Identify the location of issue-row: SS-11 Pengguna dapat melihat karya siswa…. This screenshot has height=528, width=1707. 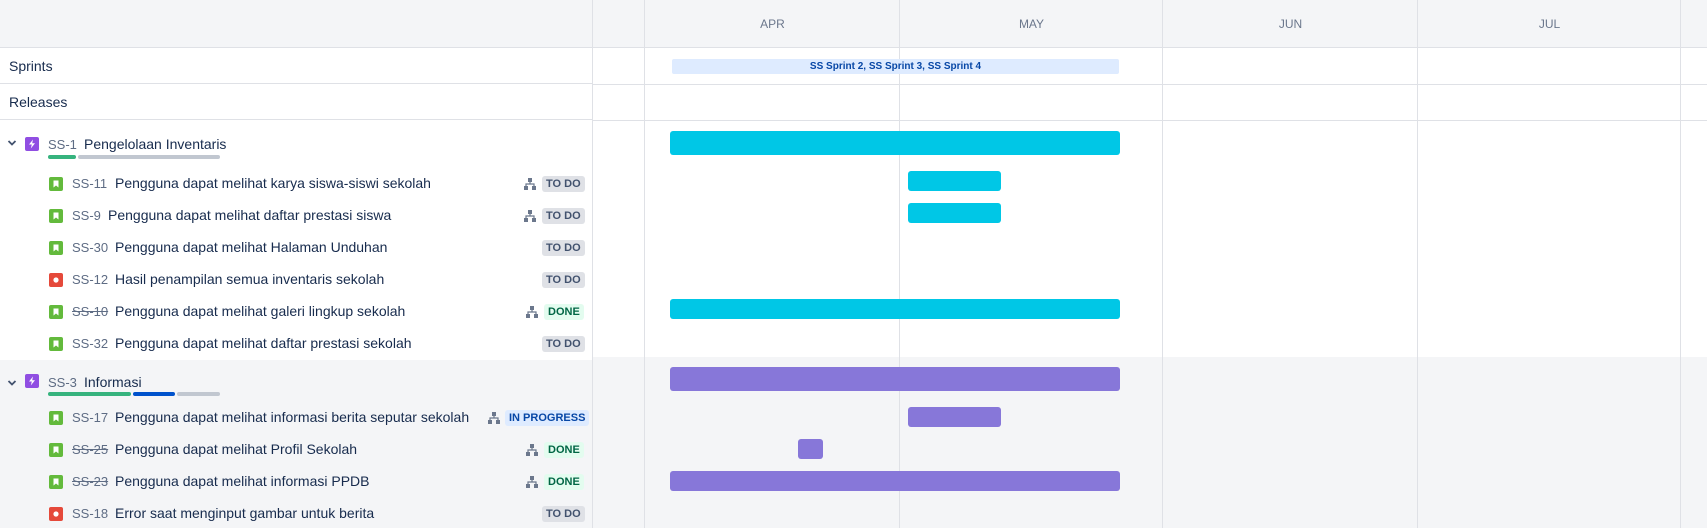
(296, 184).